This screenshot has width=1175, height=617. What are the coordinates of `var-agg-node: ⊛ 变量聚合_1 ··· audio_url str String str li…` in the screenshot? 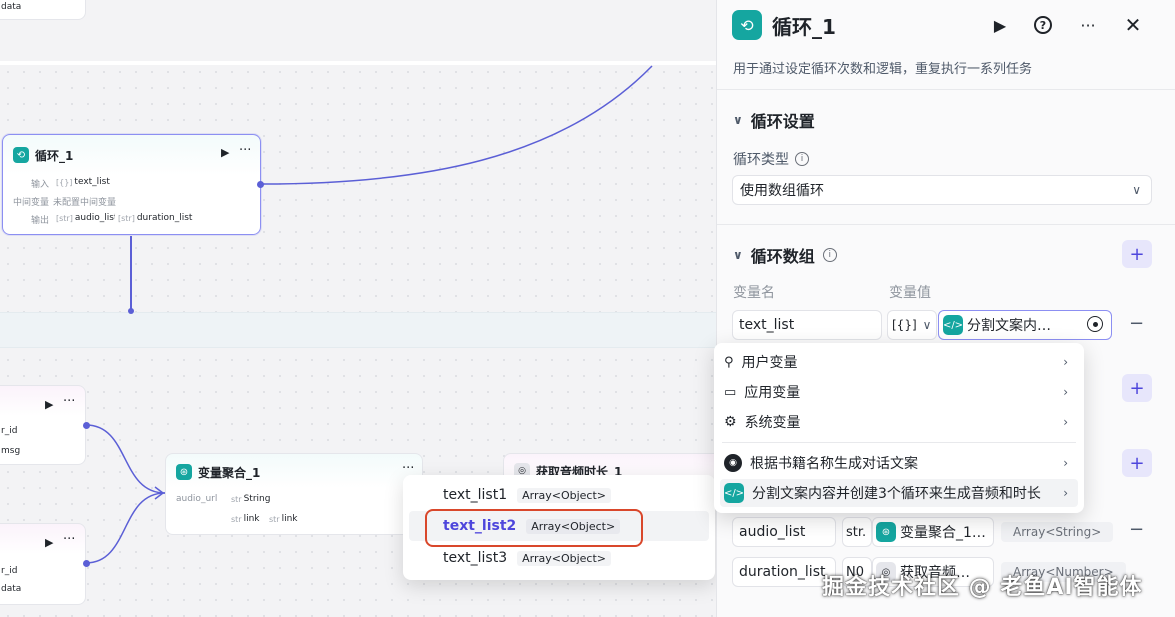 It's located at (294, 494).